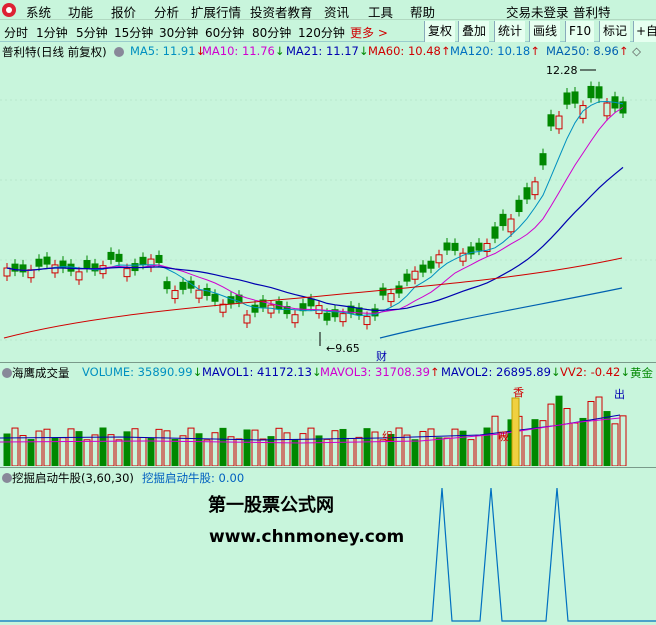 The height and width of the screenshot is (625, 656). I want to click on period-intraday: 分时, so click(16, 32).